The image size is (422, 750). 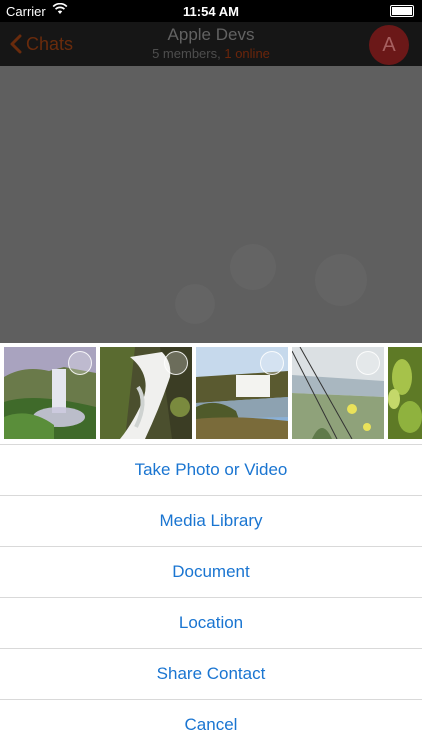 I want to click on document-button: Document, so click(x=211, y=571).